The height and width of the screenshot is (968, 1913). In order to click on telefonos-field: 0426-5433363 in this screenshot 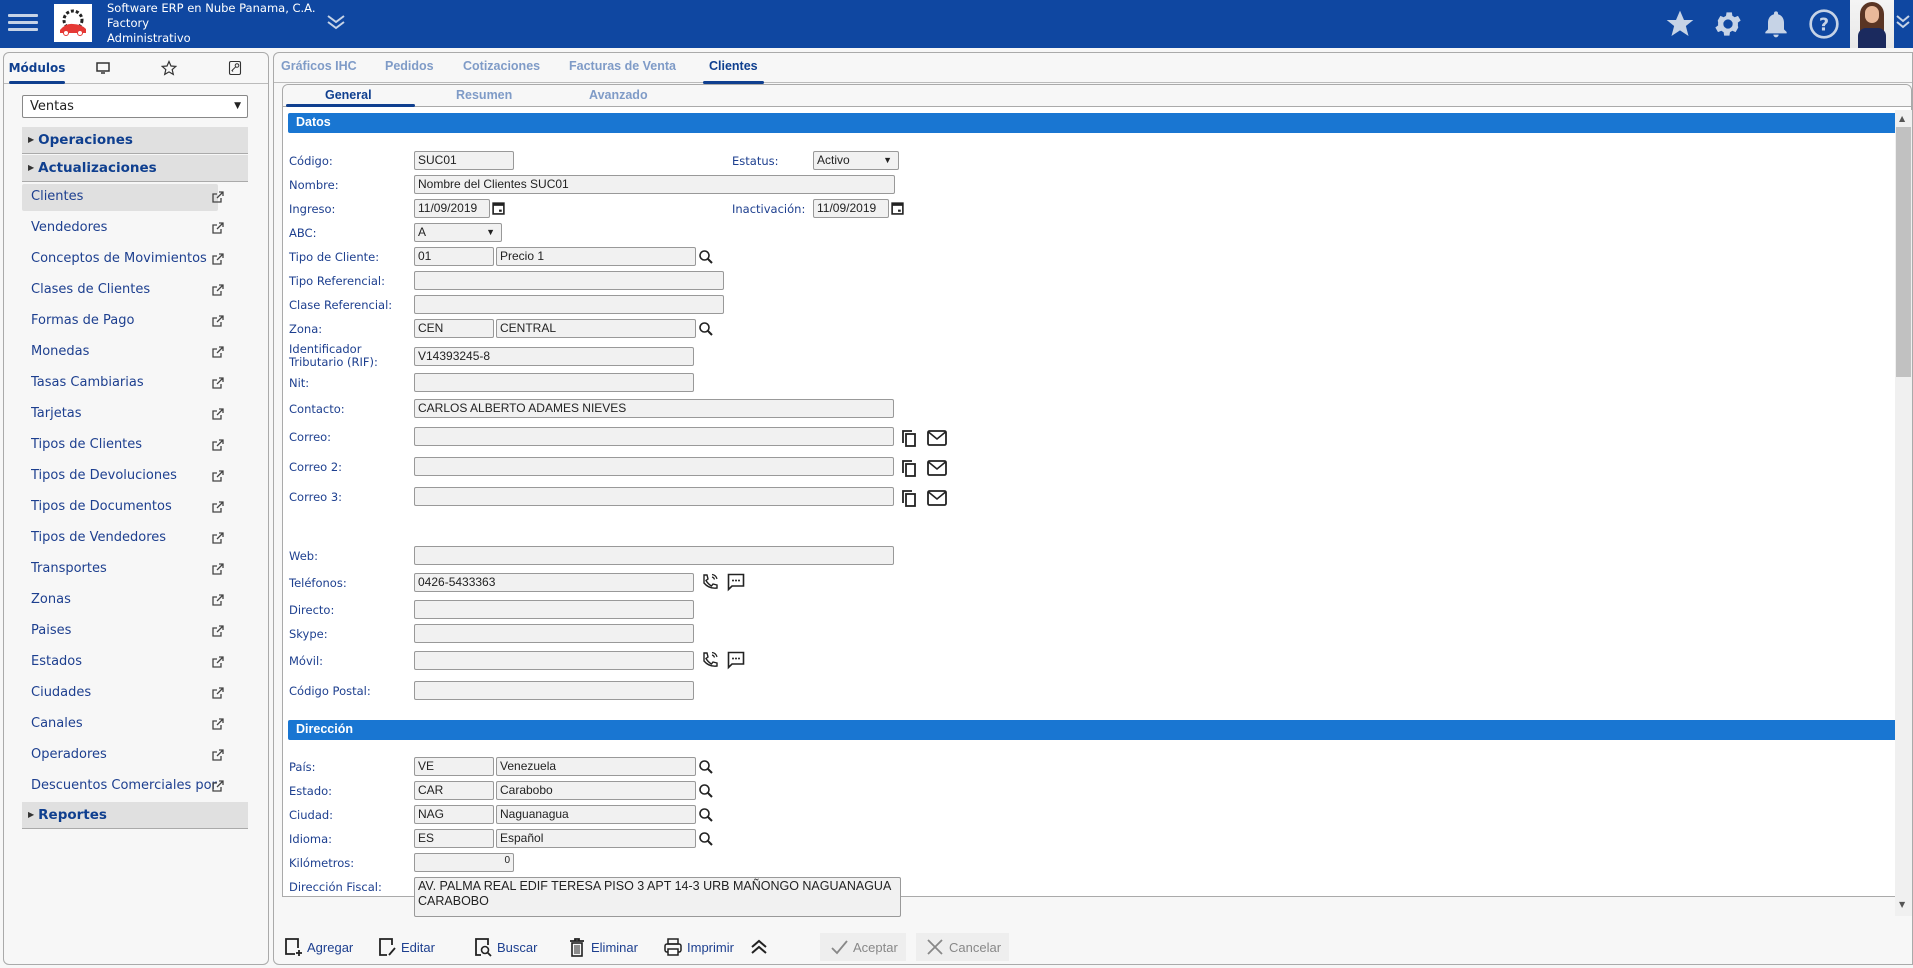, I will do `click(554, 582)`.